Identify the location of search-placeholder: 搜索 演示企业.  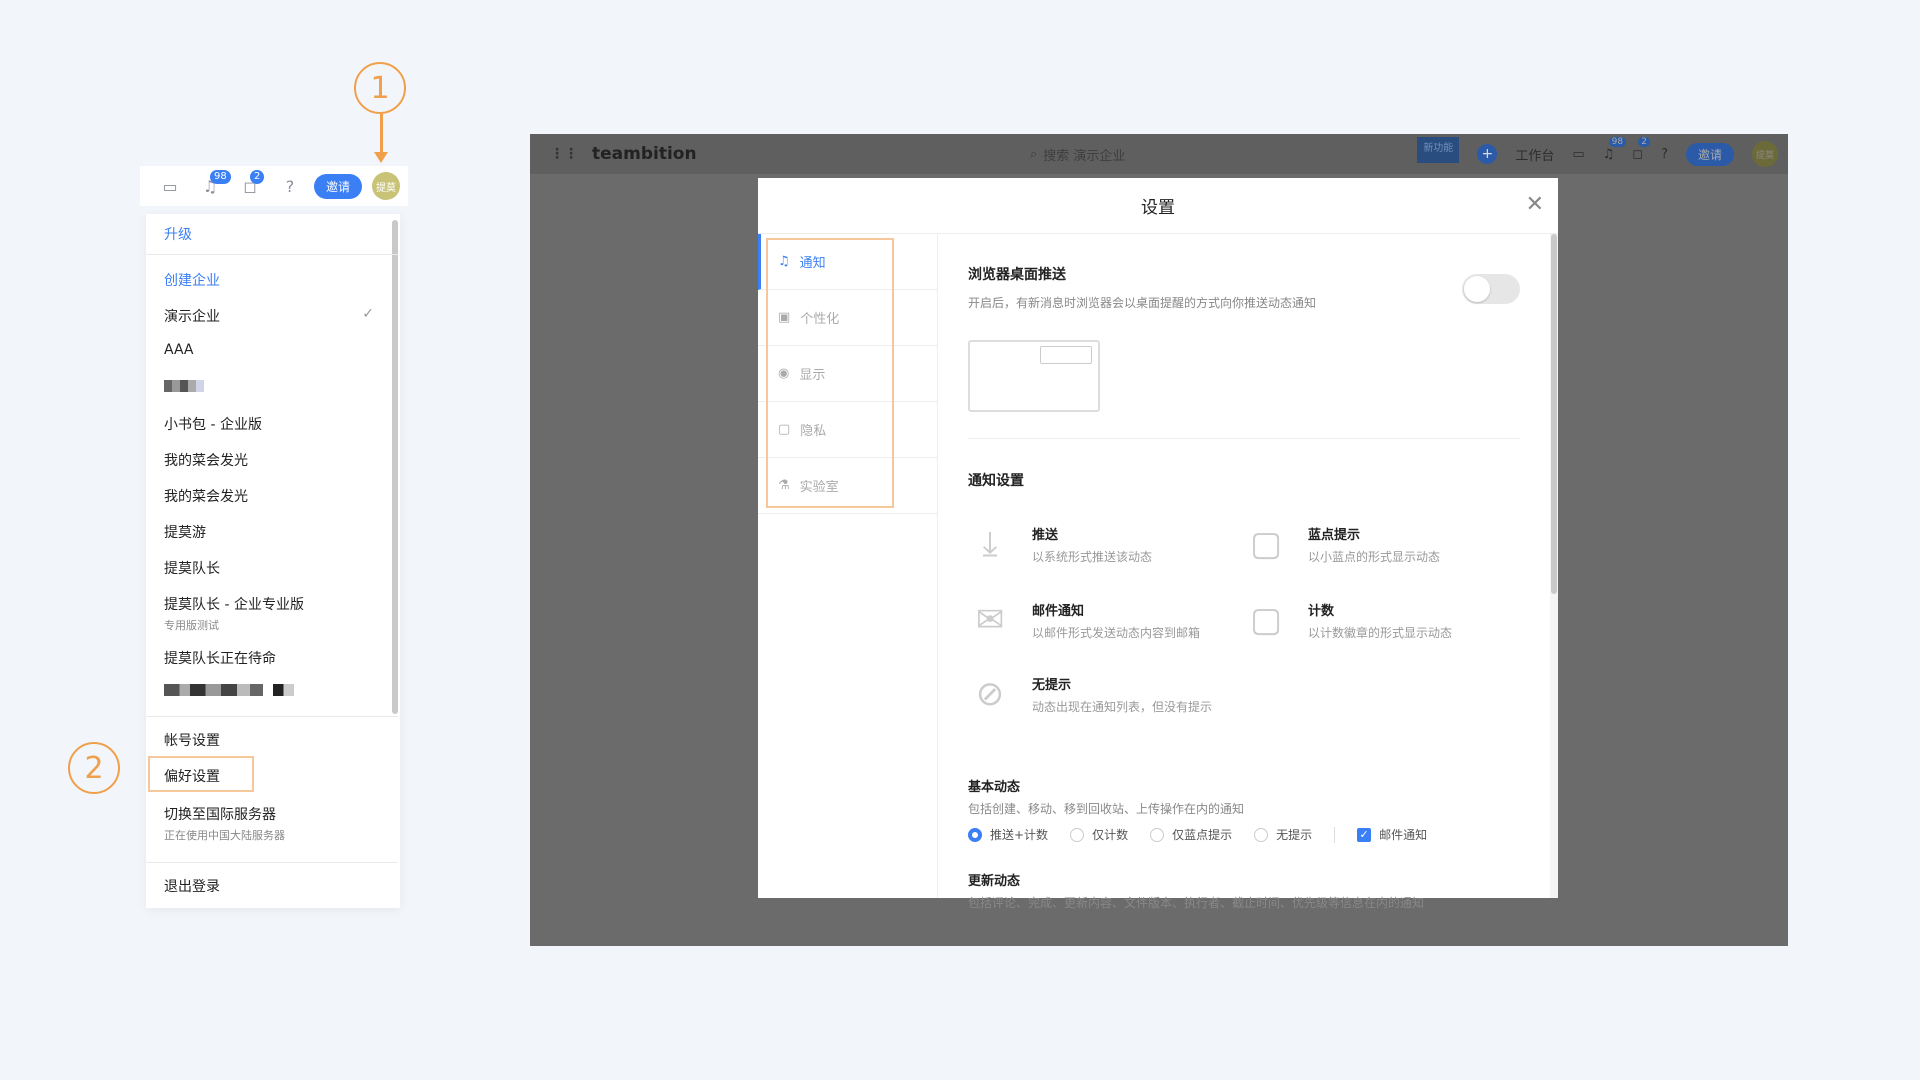
(1084, 156).